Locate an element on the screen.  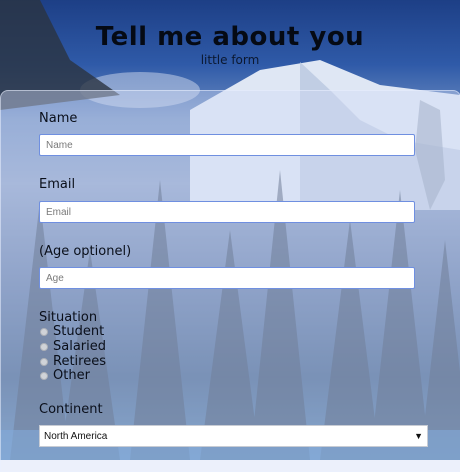
radio-label: Student is located at coordinates (79, 331).